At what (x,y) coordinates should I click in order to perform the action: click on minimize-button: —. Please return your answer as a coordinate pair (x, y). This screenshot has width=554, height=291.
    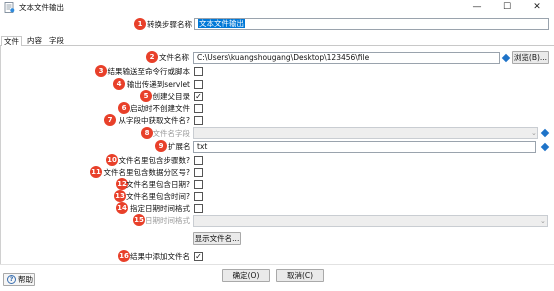
    Looking at the image, I should click on (477, 8).